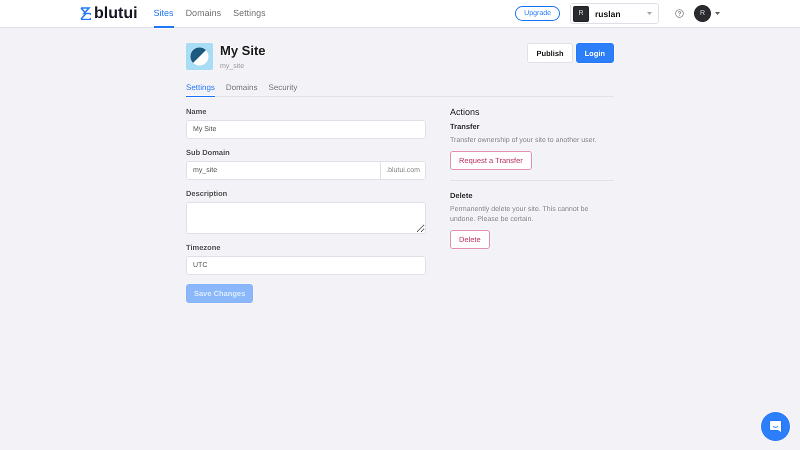 This screenshot has width=800, height=450. I want to click on tab: Security, so click(283, 90).